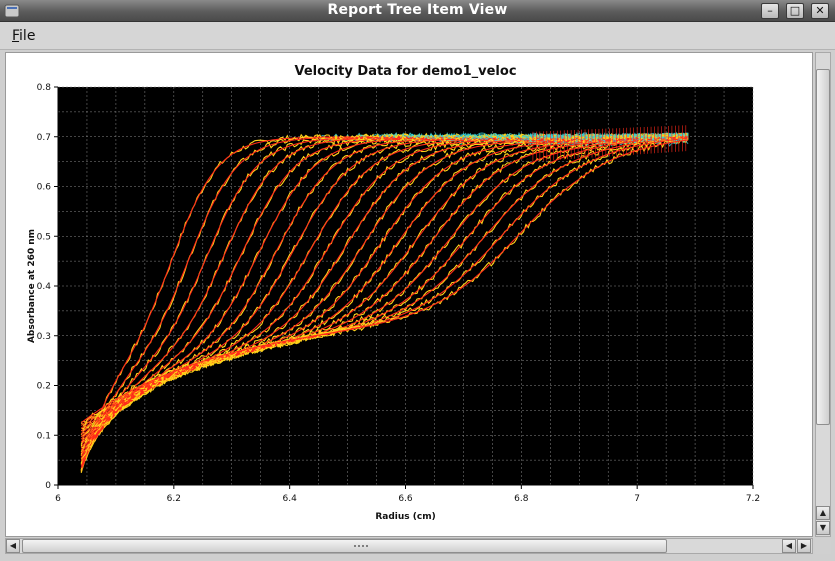 This screenshot has height=561, width=835. What do you see at coordinates (637, 499) in the screenshot?
I see `x-tick-label: 7` at bounding box center [637, 499].